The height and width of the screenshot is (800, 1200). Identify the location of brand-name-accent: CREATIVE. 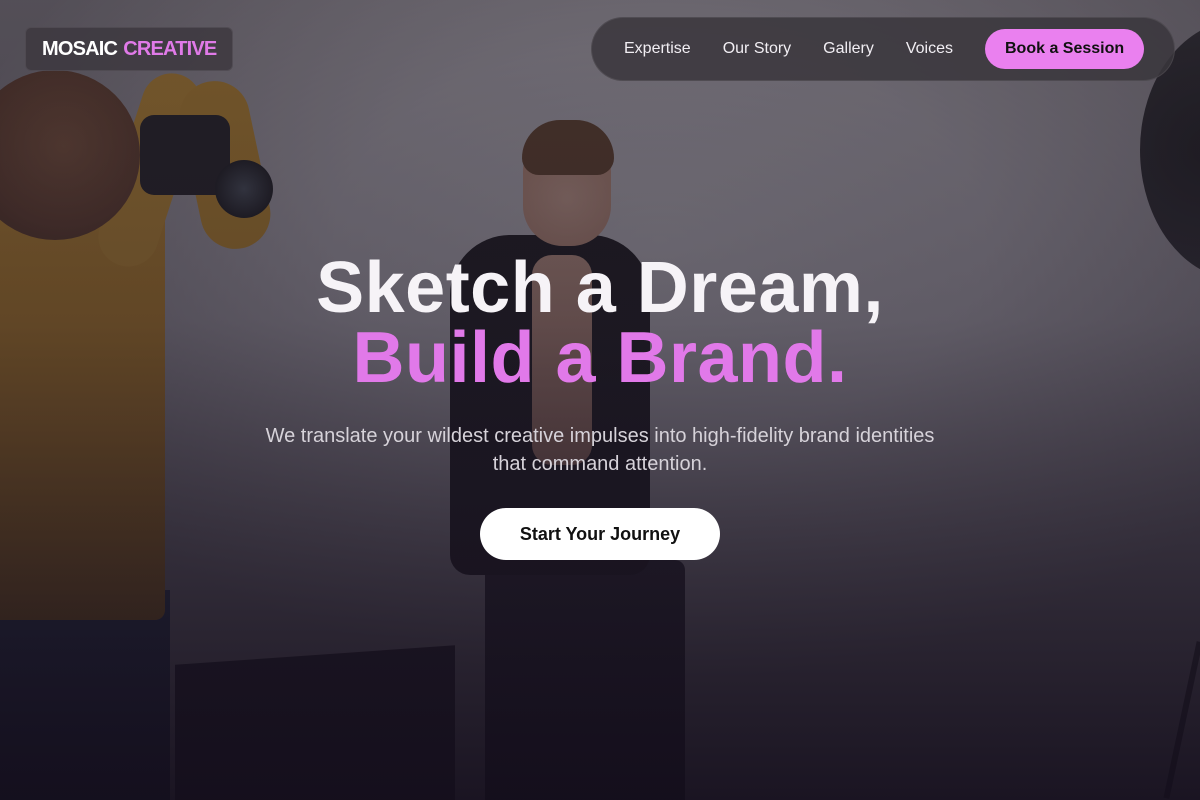
(170, 48).